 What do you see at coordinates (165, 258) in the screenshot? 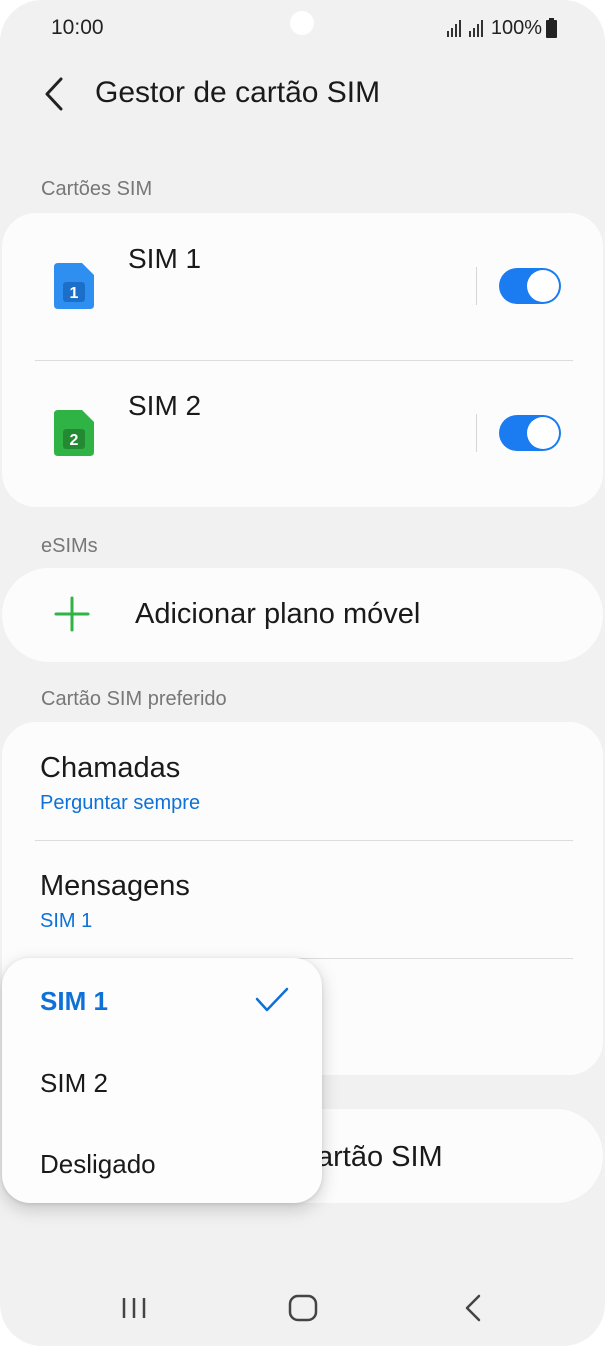
I see `sim-1-name: SIM 1` at bounding box center [165, 258].